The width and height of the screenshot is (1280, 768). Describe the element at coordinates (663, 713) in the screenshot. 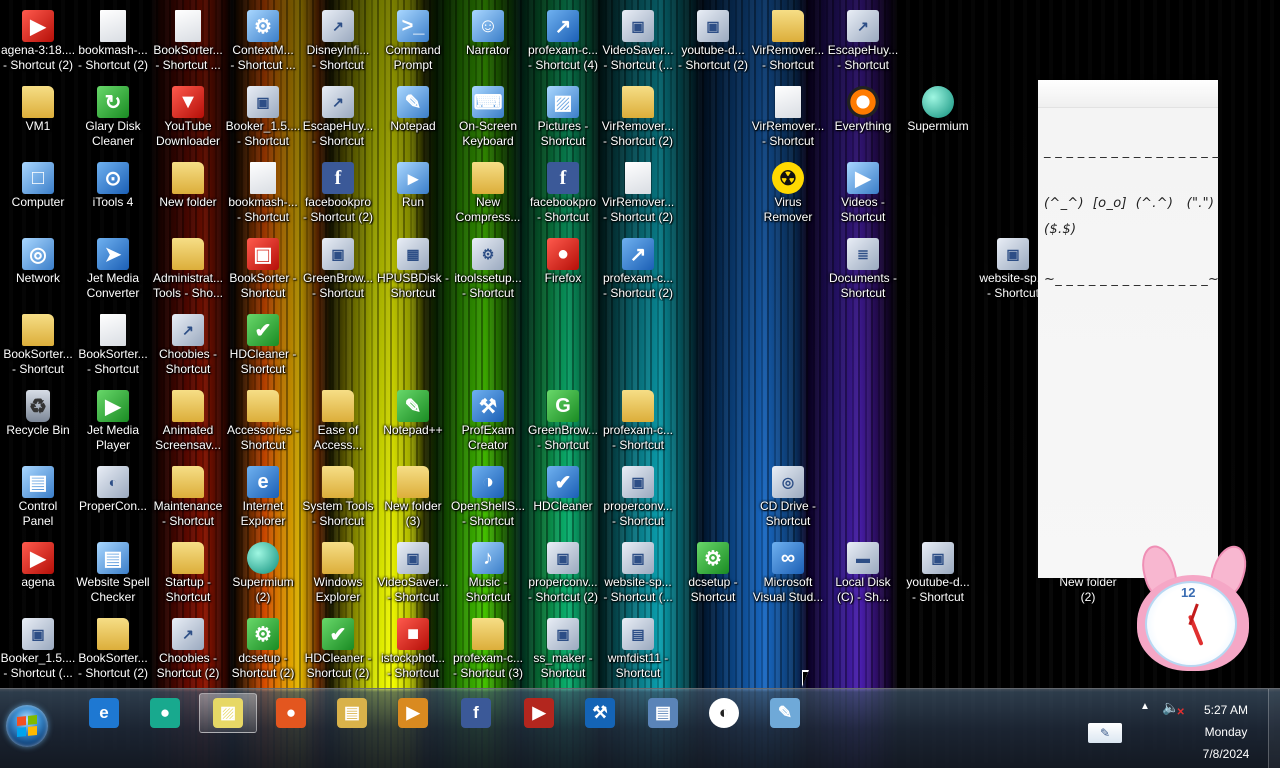

I see `taskbar-button-website-spell-checker: ▤` at that location.